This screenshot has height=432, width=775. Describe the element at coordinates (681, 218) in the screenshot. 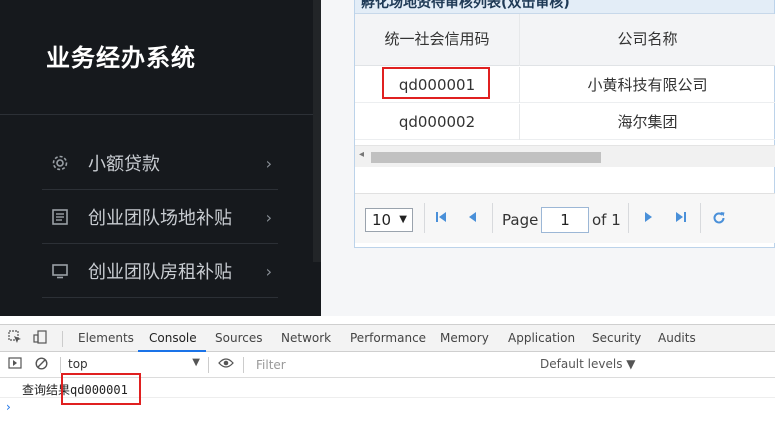

I see `last-page-icon` at that location.